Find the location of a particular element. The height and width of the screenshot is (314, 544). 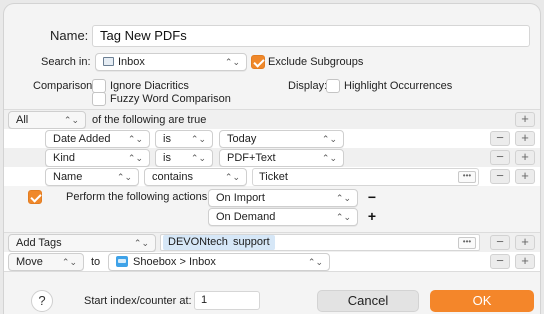

condition-text-field: Ticket is located at coordinates (365, 177).